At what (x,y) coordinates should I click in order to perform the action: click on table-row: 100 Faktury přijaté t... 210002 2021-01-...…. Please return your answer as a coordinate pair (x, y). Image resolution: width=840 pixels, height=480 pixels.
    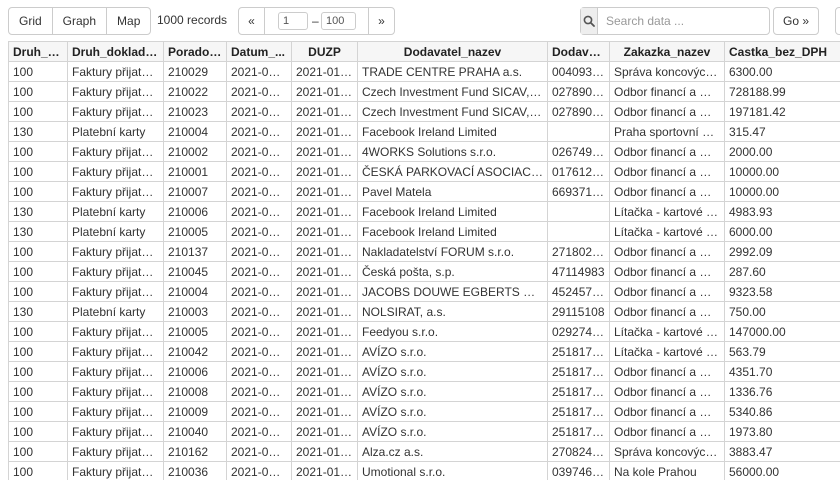
    Looking at the image, I should click on (424, 151).